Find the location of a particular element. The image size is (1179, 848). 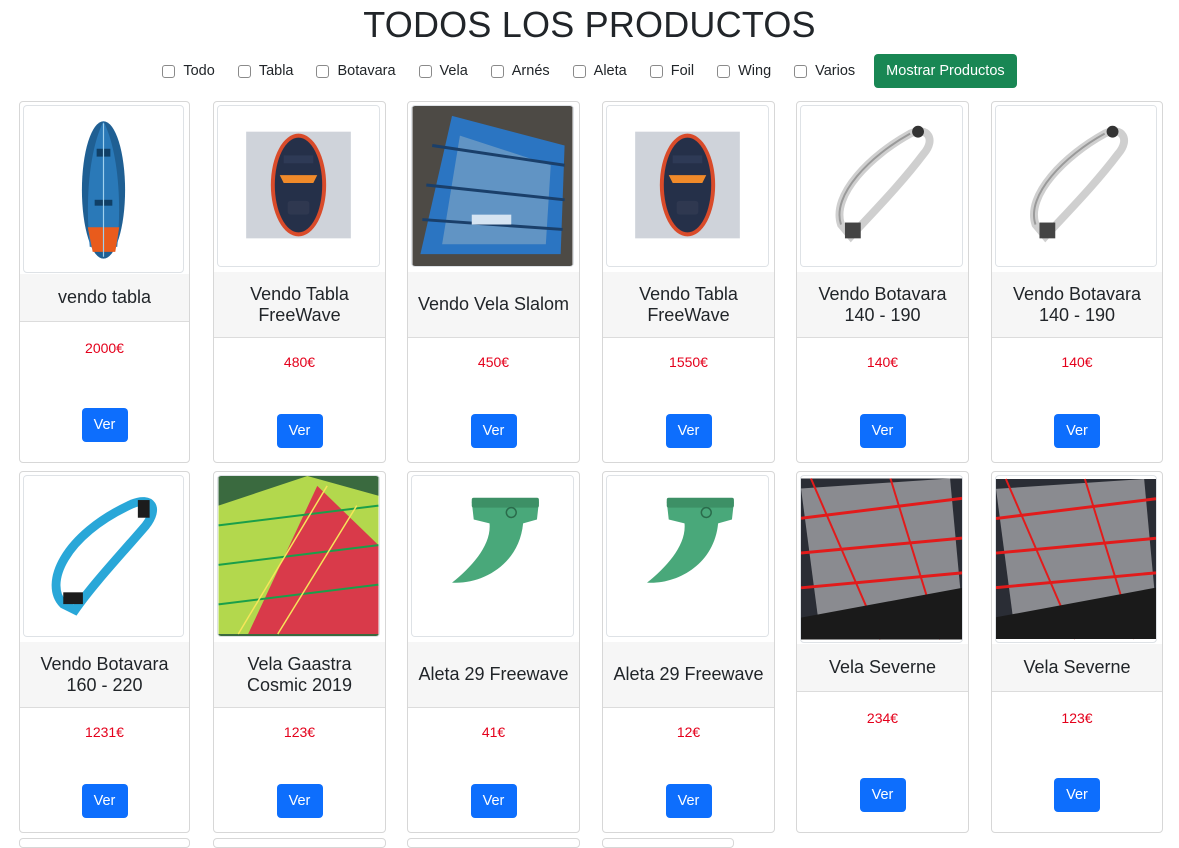

product-price: 12€ is located at coordinates (688, 732).